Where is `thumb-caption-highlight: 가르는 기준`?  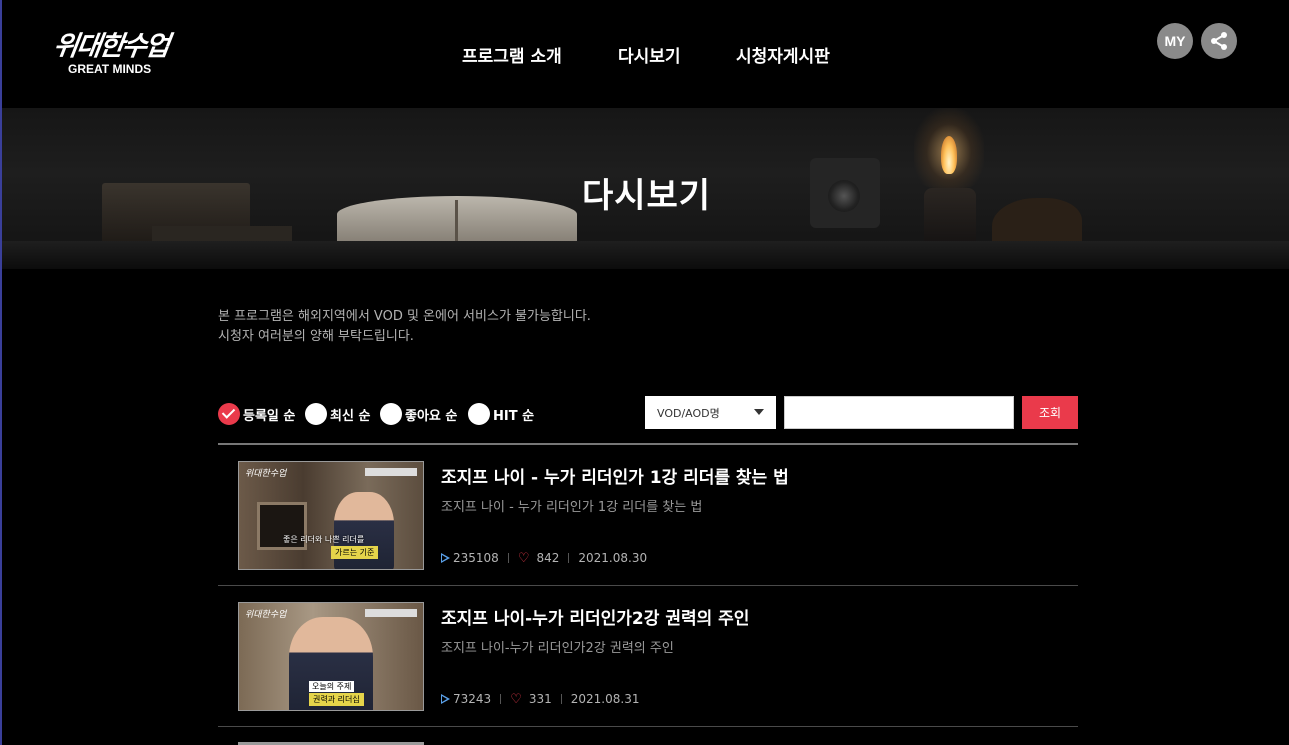 thumb-caption-highlight: 가르는 기준 is located at coordinates (355, 552).